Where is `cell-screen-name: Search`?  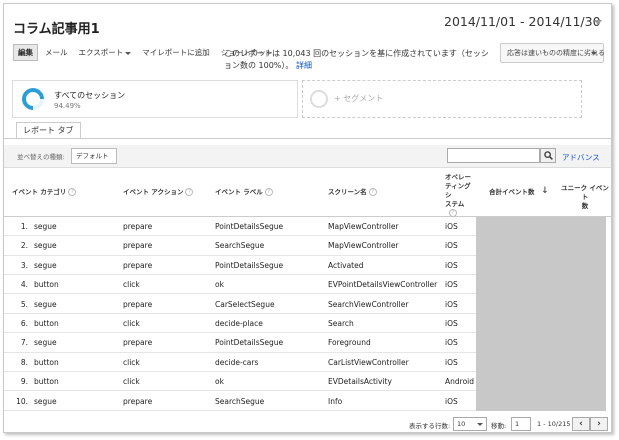 cell-screen-name: Search is located at coordinates (341, 323).